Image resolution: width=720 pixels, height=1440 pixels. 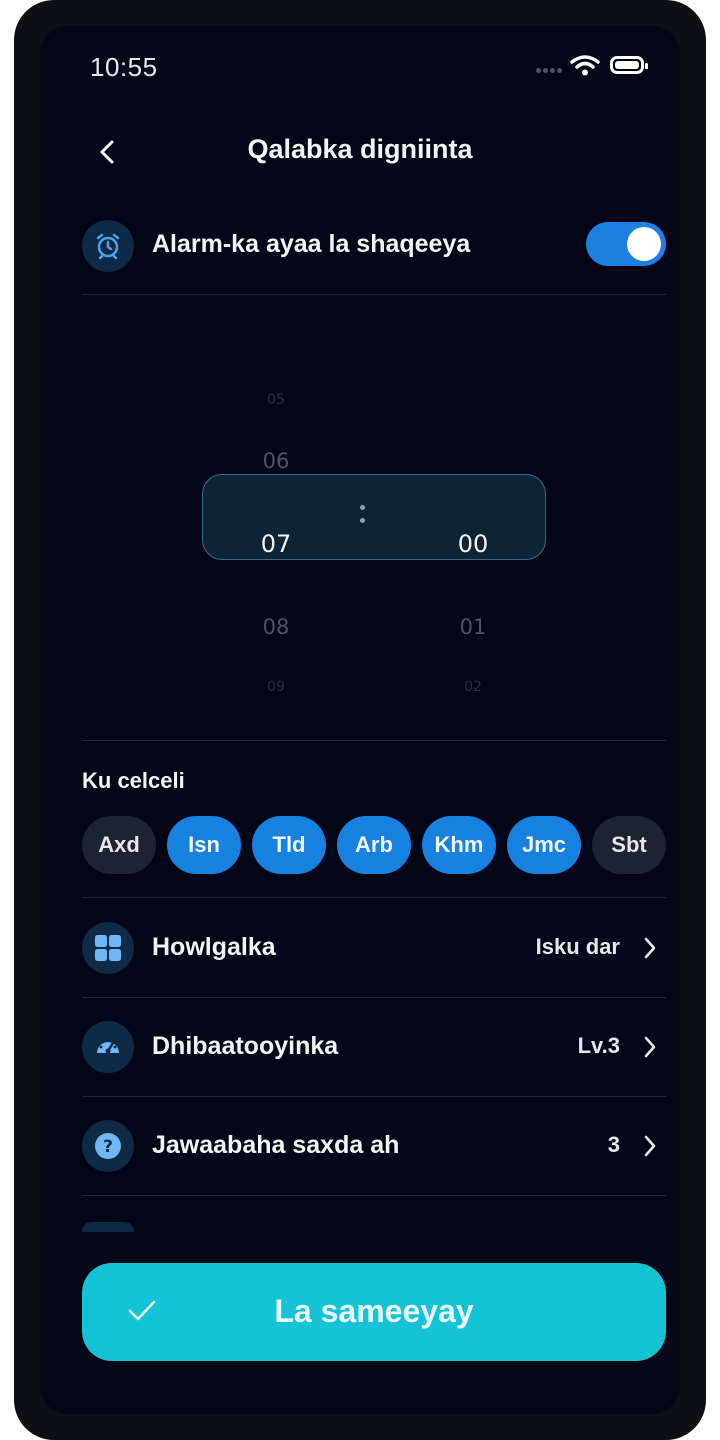 What do you see at coordinates (108, 1227) in the screenshot?
I see `next-row-icon-peek` at bounding box center [108, 1227].